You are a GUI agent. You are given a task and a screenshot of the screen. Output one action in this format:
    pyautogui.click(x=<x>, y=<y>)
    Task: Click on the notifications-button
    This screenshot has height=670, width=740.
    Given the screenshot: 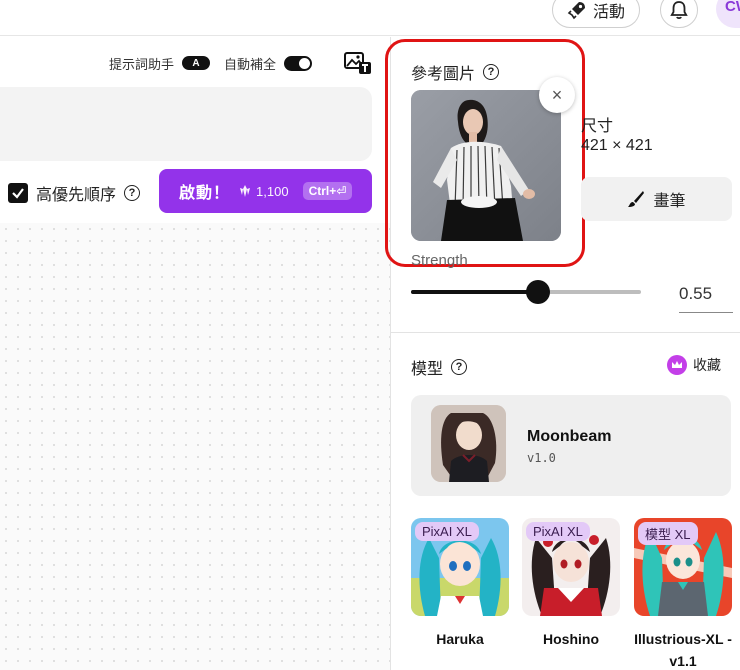 What is the action you would take?
    pyautogui.click(x=679, y=14)
    